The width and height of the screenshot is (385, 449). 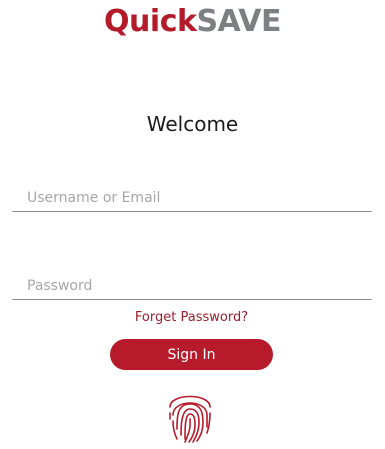 I want to click on logo-text-quick: Quick, so click(x=150, y=21).